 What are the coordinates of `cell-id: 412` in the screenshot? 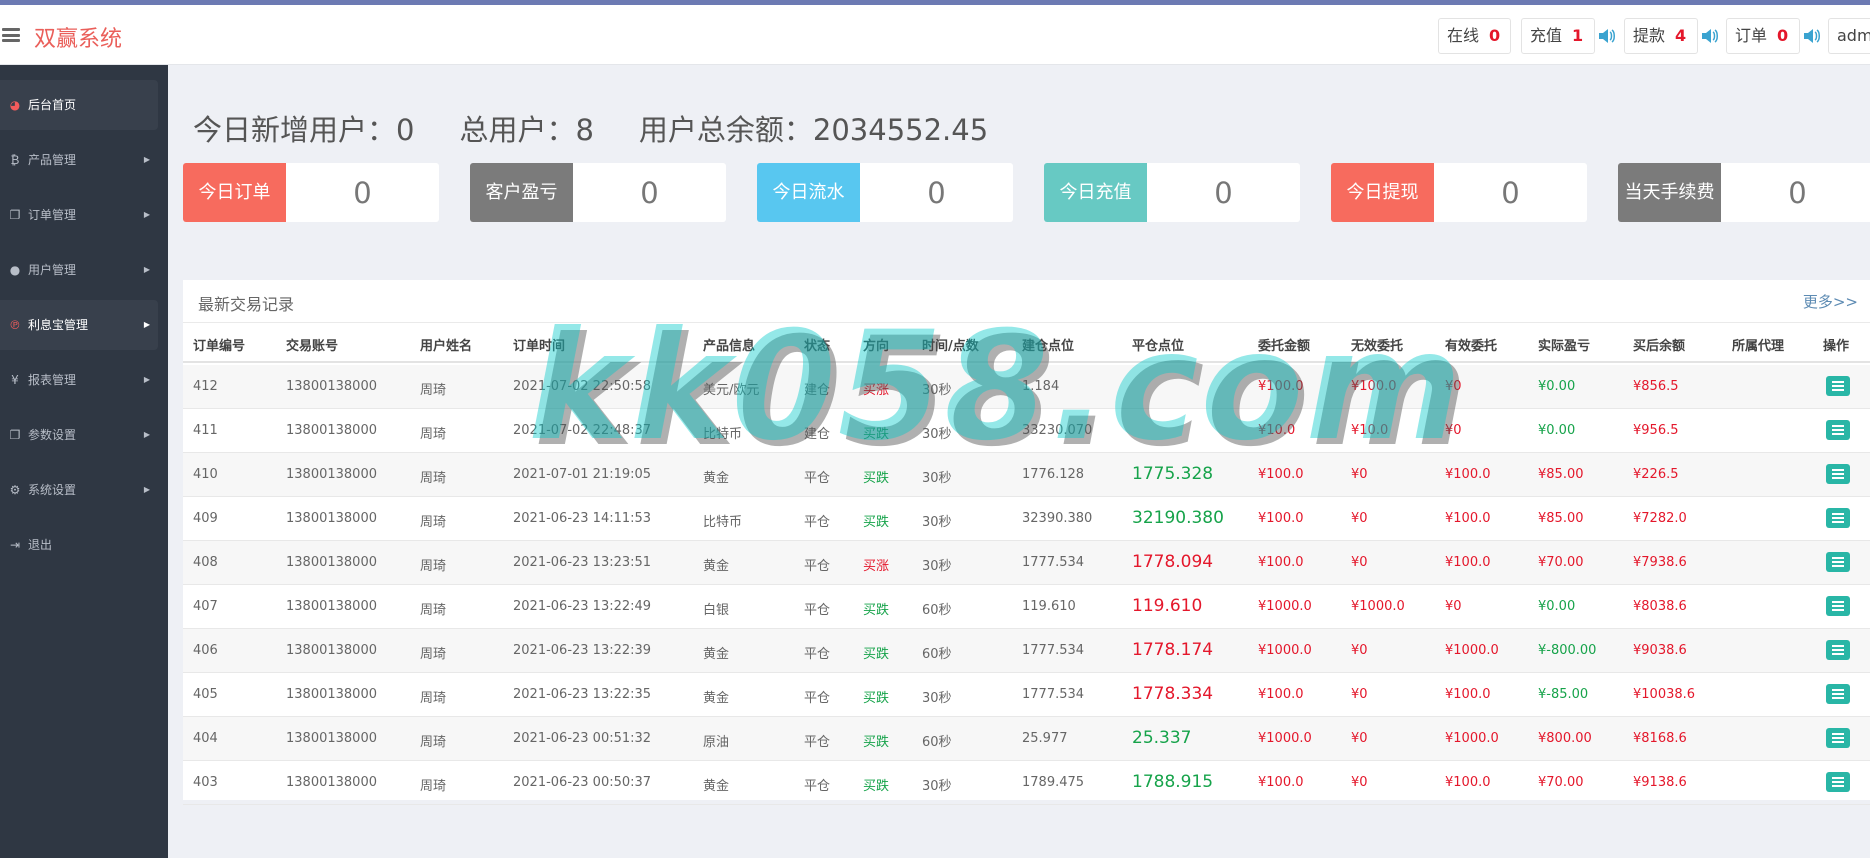 It's located at (205, 386).